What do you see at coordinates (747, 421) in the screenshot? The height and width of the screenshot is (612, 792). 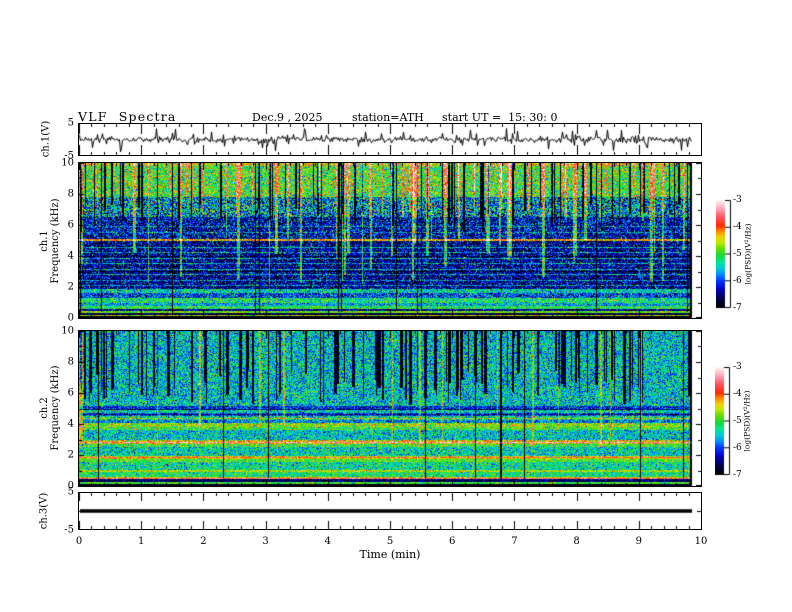 I see `colorbar-ch2-title: log(PSD)(V²/Hz)` at bounding box center [747, 421].